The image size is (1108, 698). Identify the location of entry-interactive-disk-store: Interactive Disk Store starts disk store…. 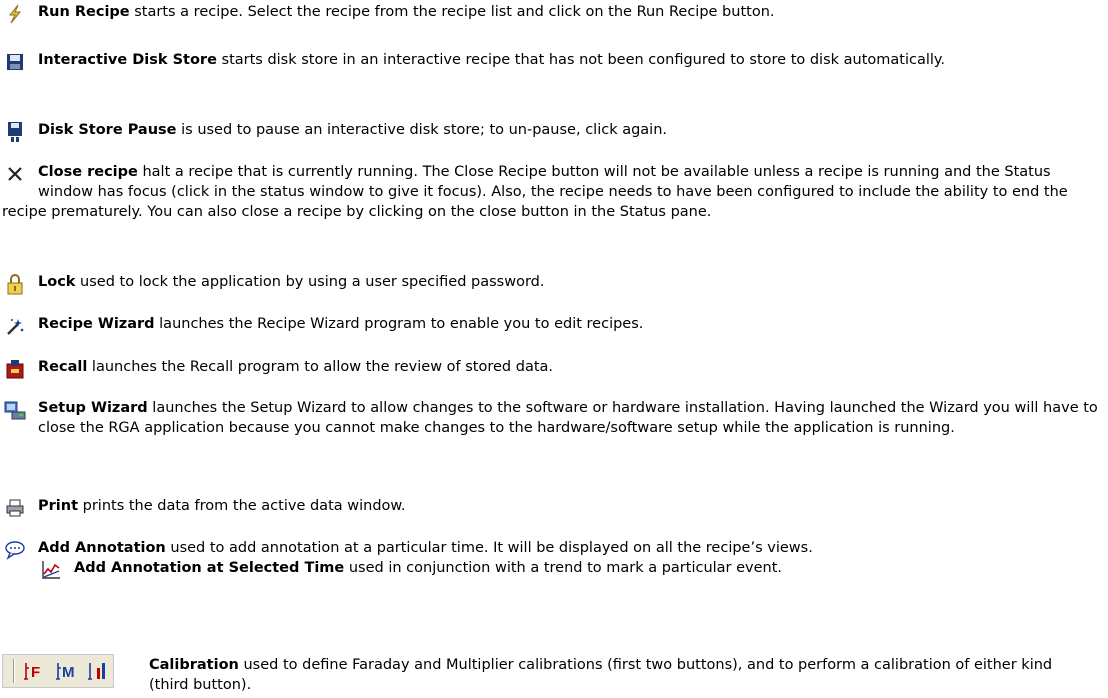
(553, 62).